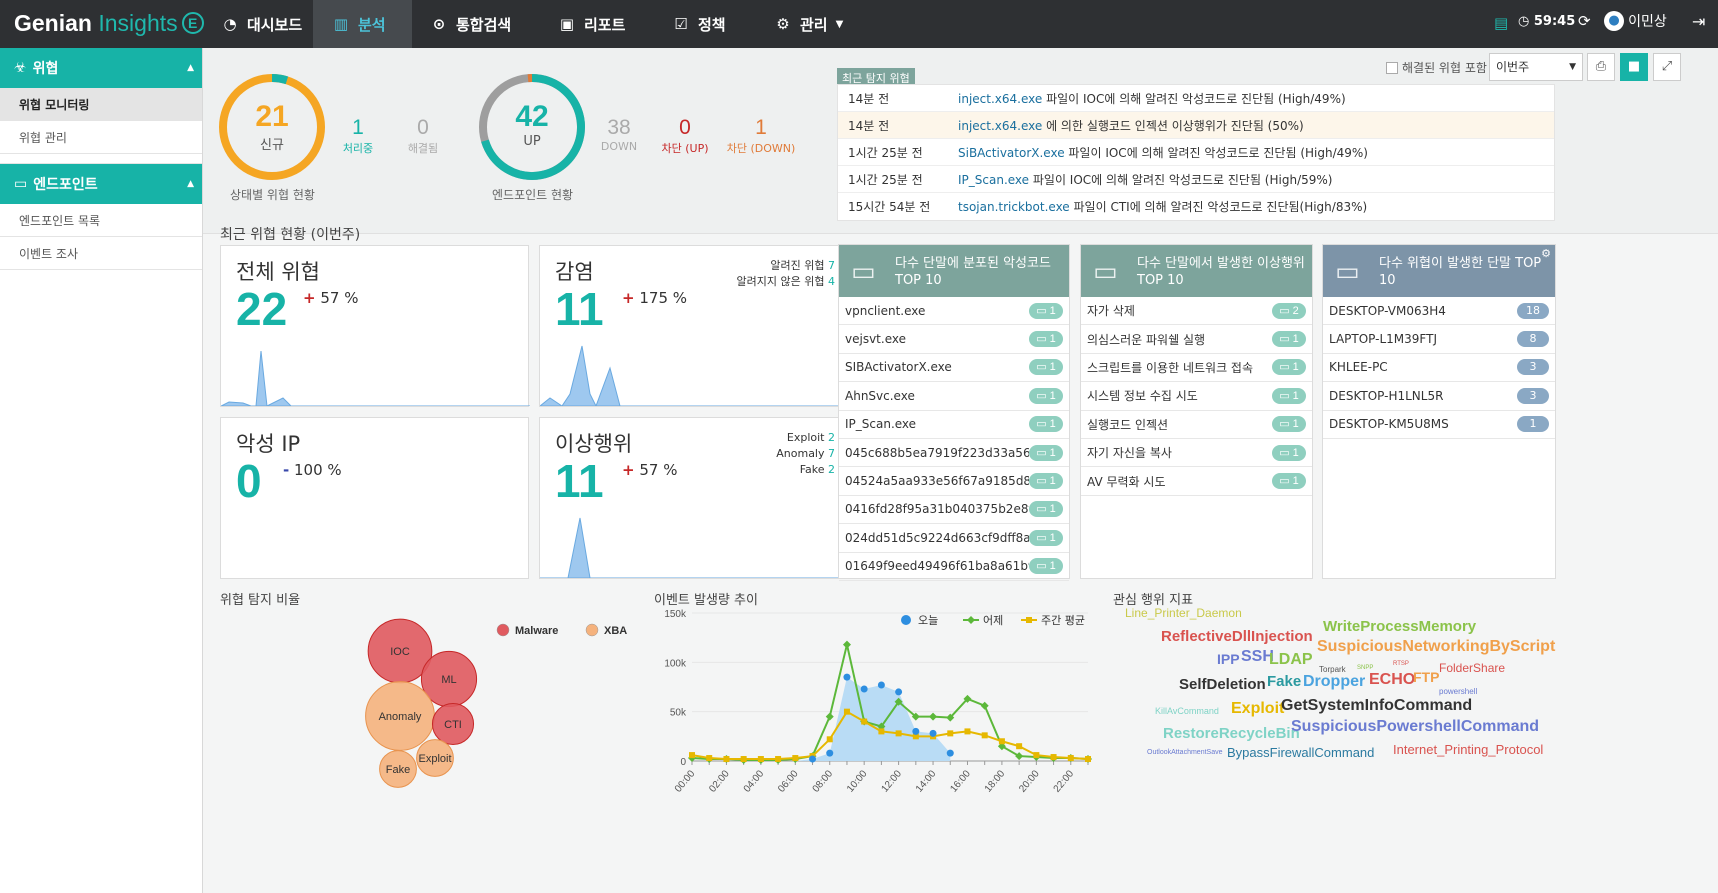 The width and height of the screenshot is (1718, 893). Describe the element at coordinates (831, 469) in the screenshot. I see `side-value: 2` at that location.